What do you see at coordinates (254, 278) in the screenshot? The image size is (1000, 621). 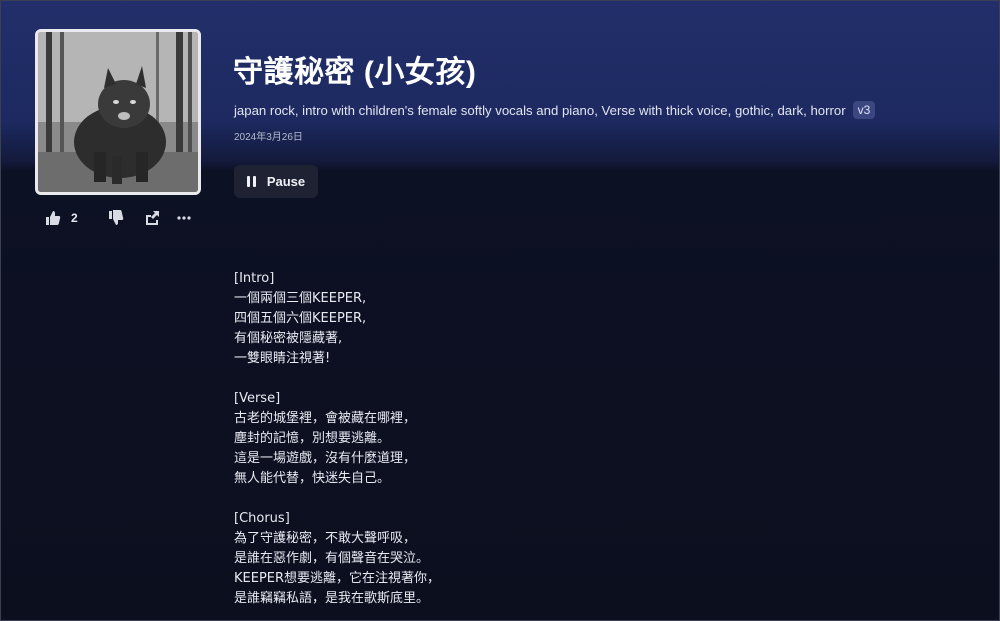 I see `section-tag: [Intro]` at bounding box center [254, 278].